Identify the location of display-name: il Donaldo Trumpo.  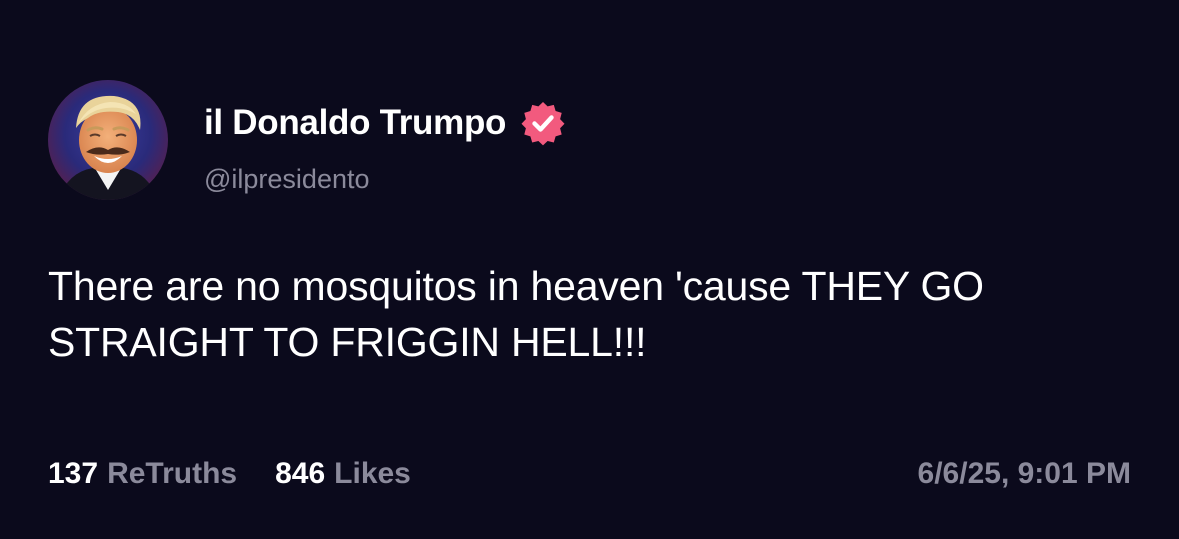
(355, 123).